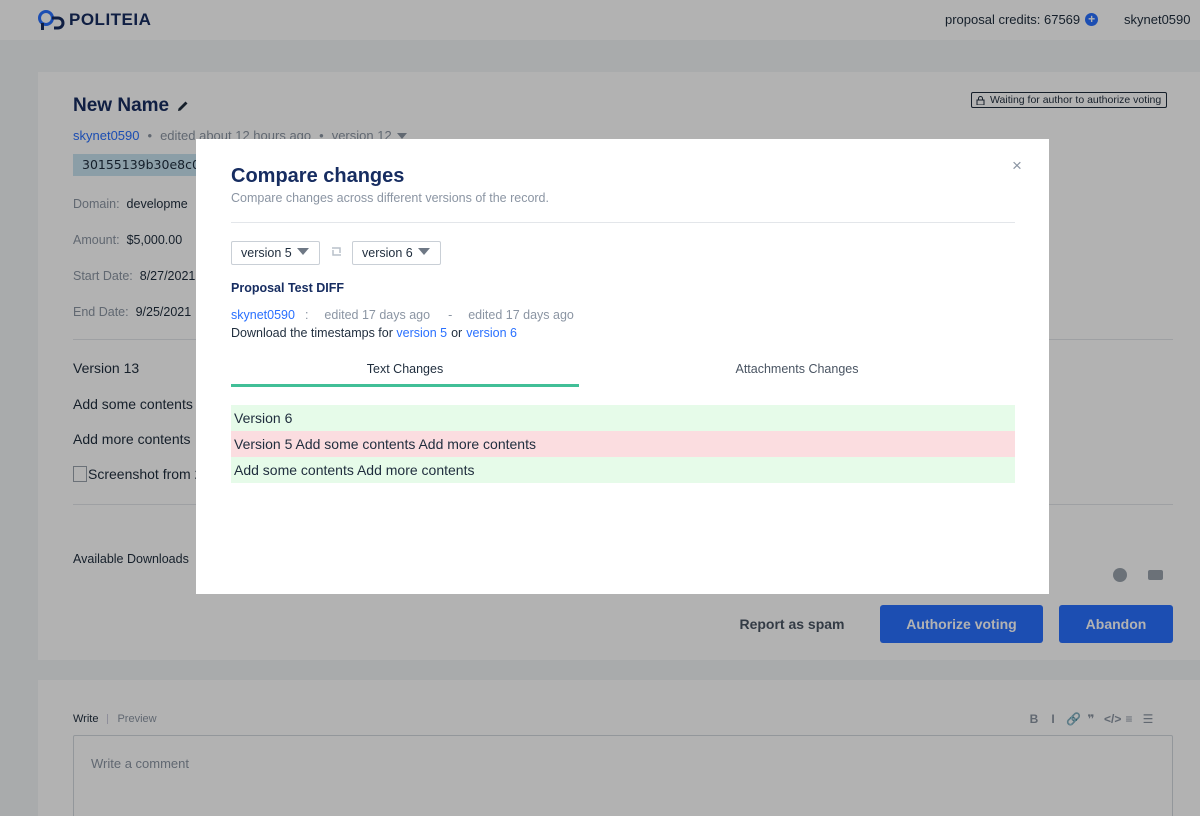 The width and height of the screenshot is (1200, 816). Describe the element at coordinates (387, 253) in the screenshot. I see `to-version-value: version 6` at that location.